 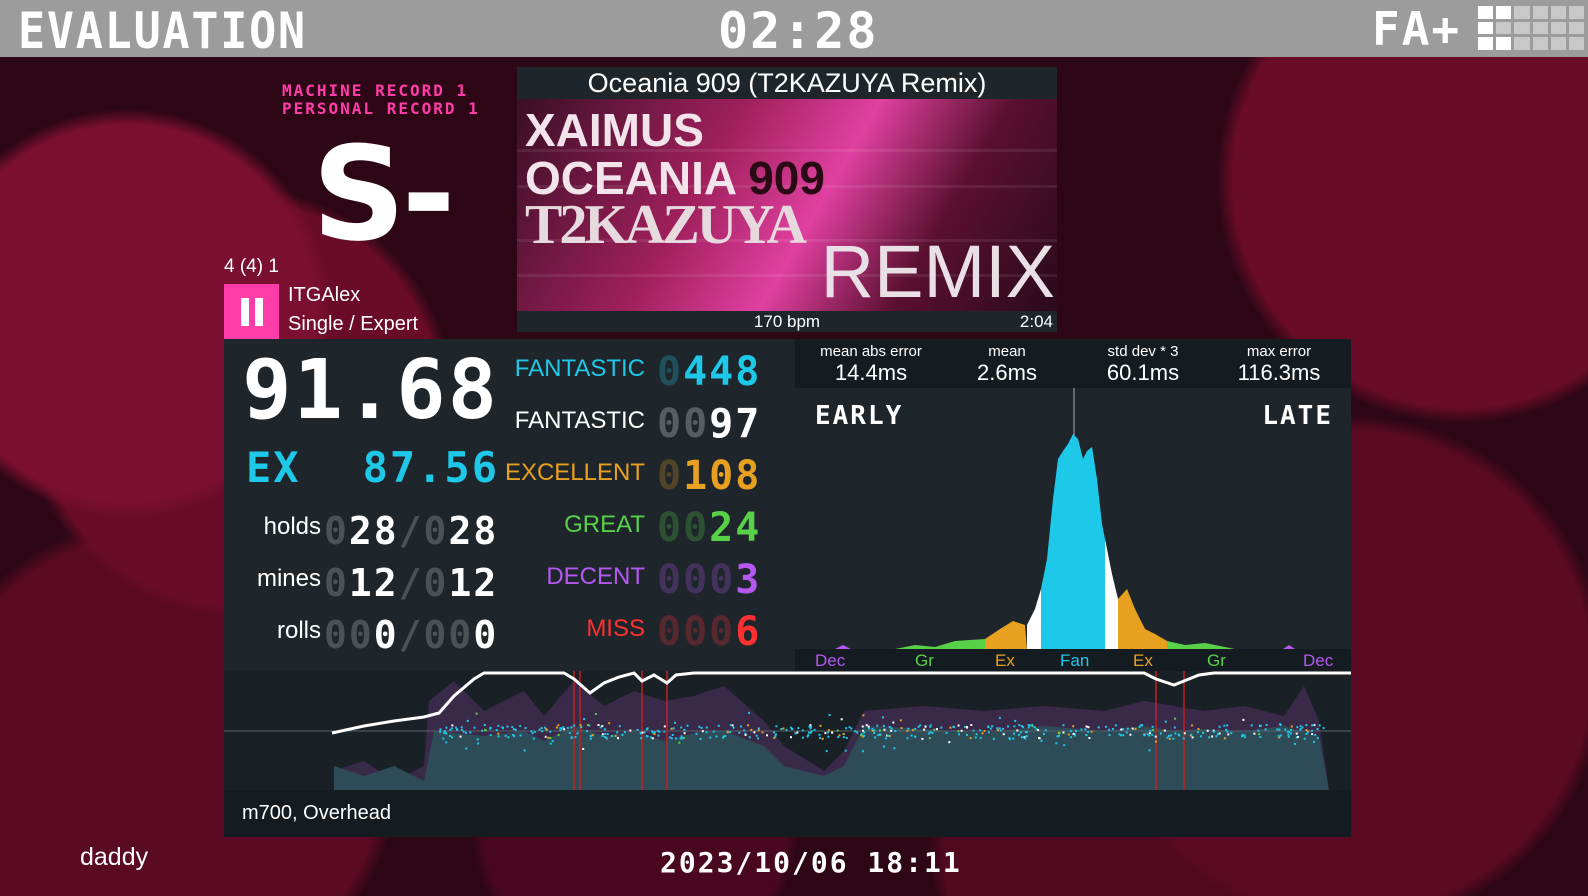 What do you see at coordinates (381, 108) in the screenshot?
I see `personal-record: PERSONAL RECORD 1` at bounding box center [381, 108].